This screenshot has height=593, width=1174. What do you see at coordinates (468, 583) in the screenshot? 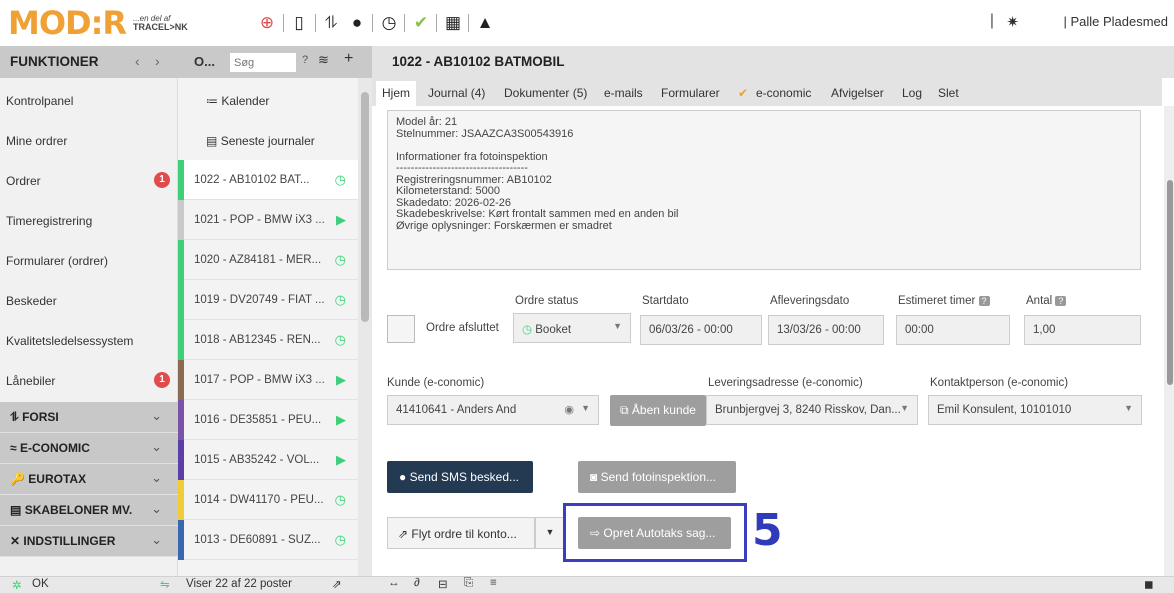
I see `pdf-icon: ⎘` at bounding box center [468, 583].